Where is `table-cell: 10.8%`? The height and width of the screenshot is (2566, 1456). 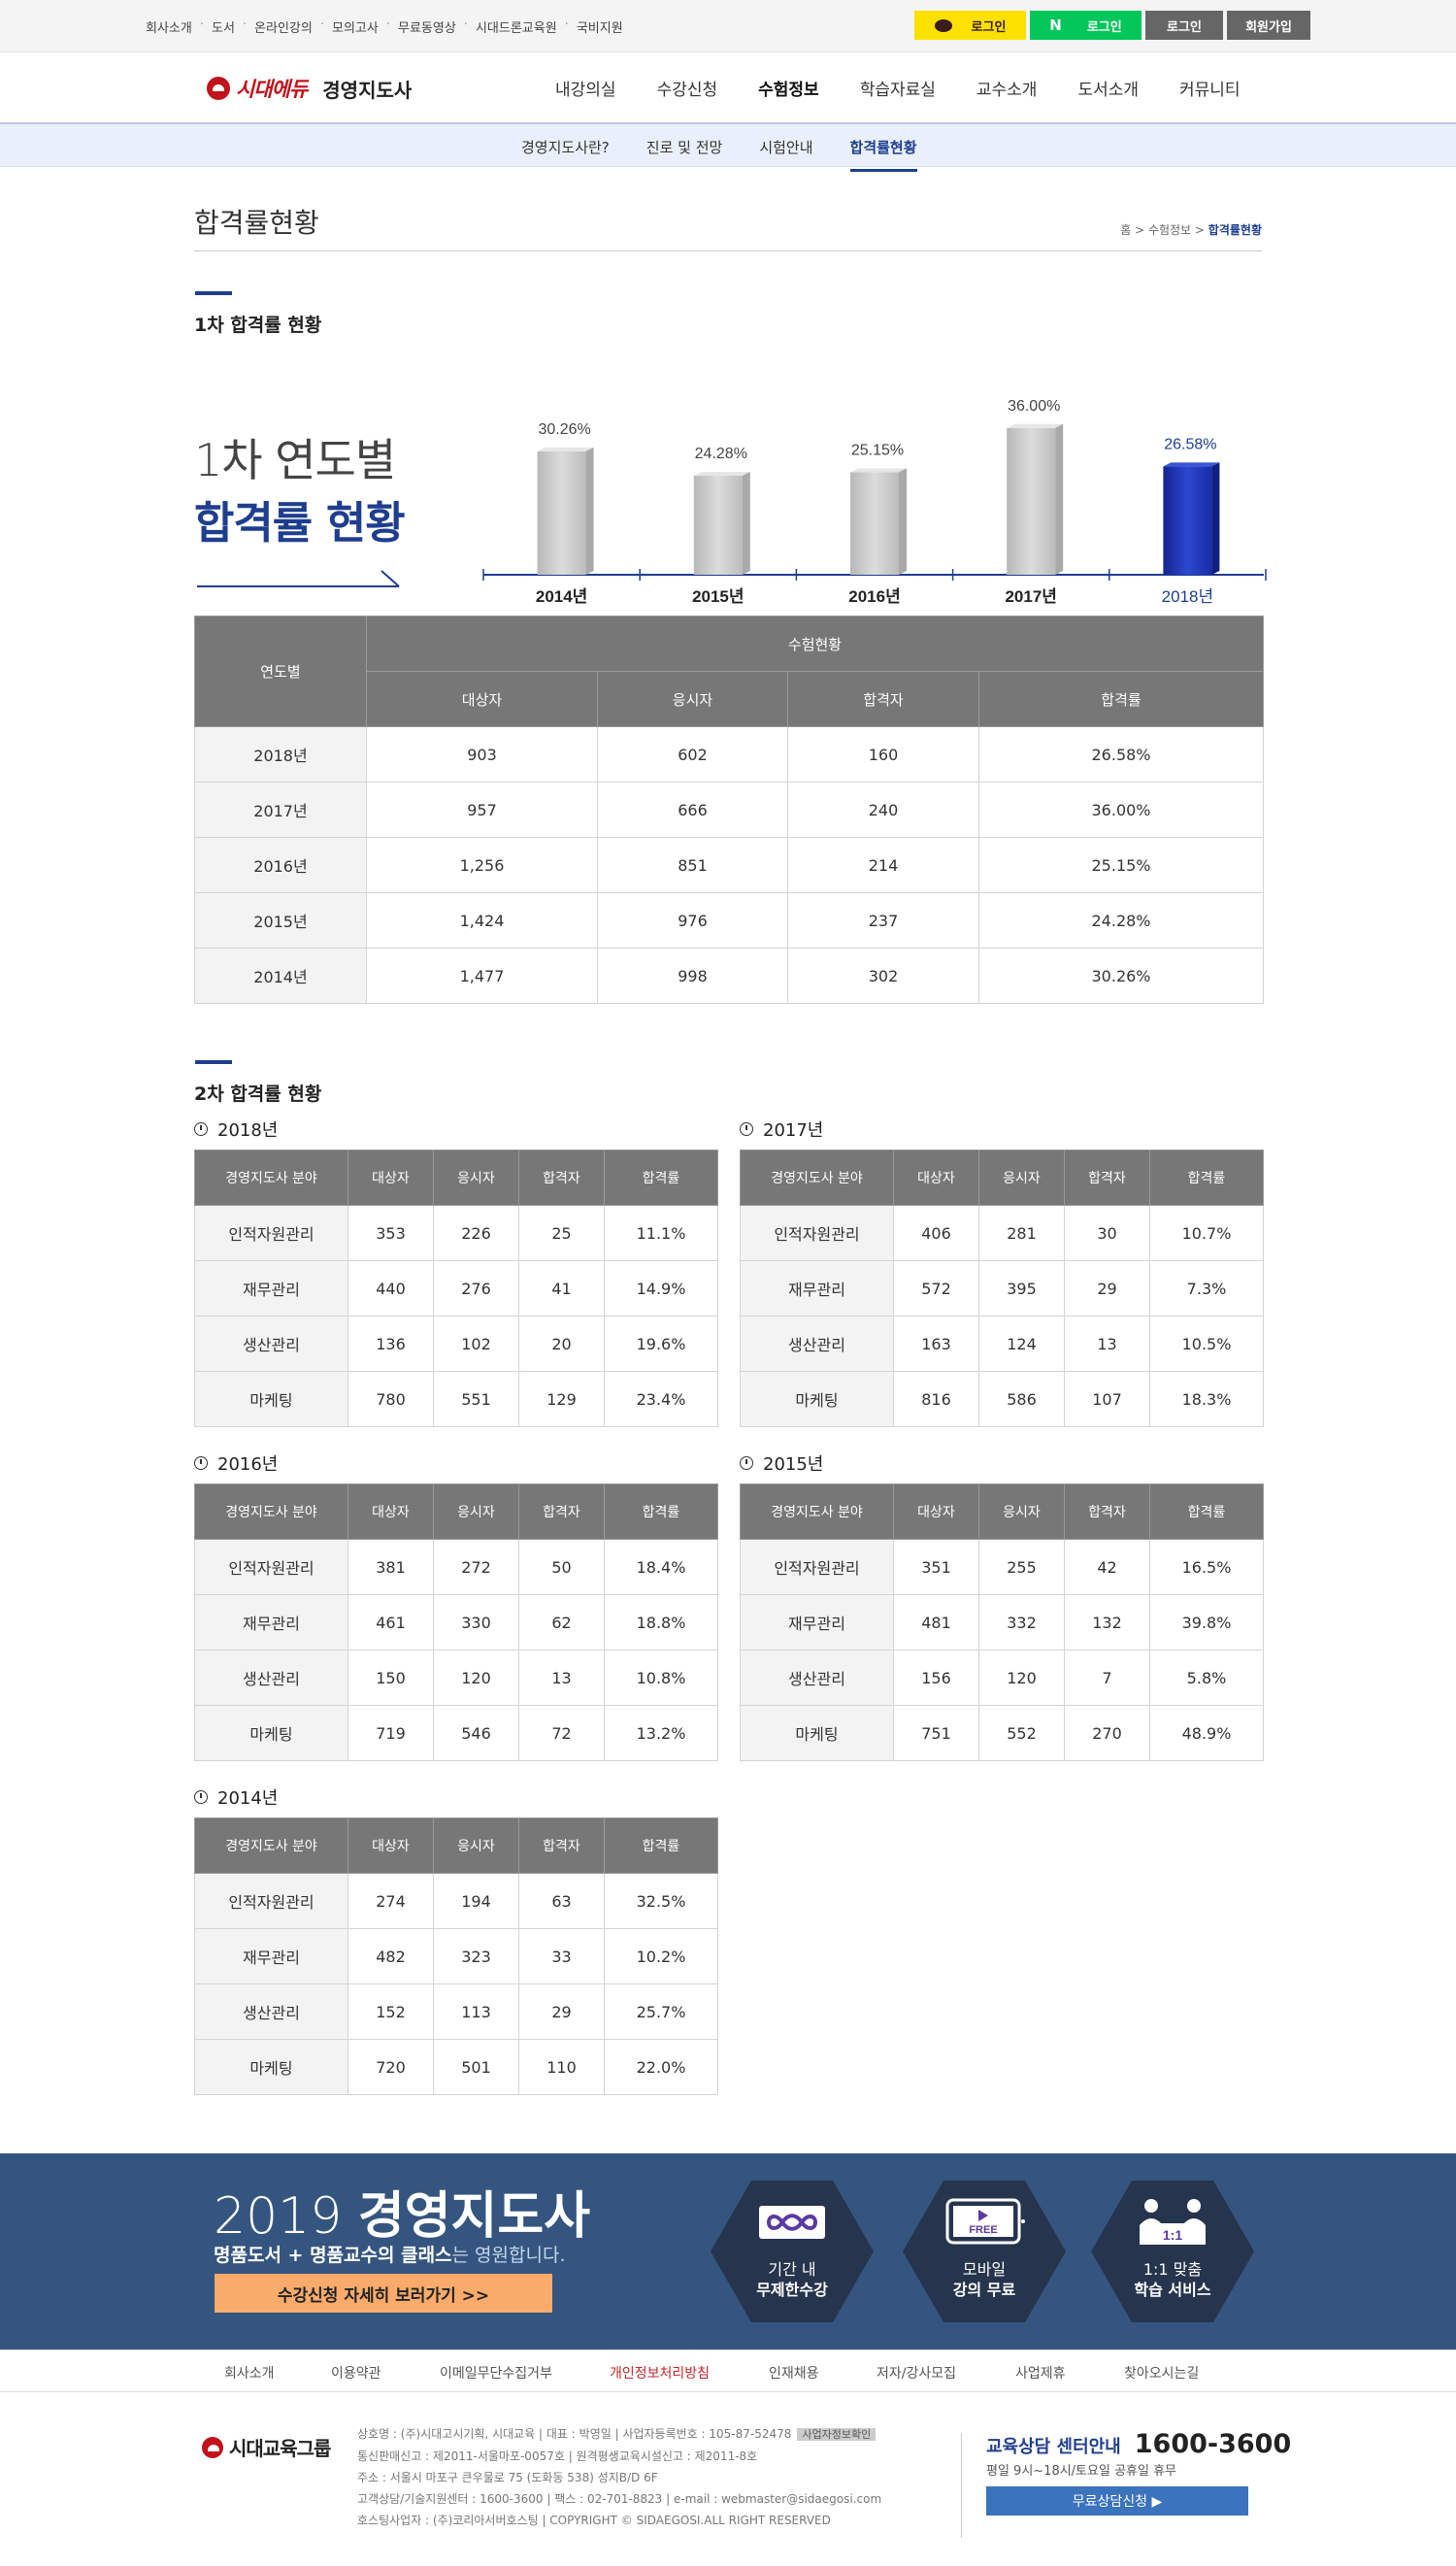
table-cell: 10.8% is located at coordinates (661, 1678).